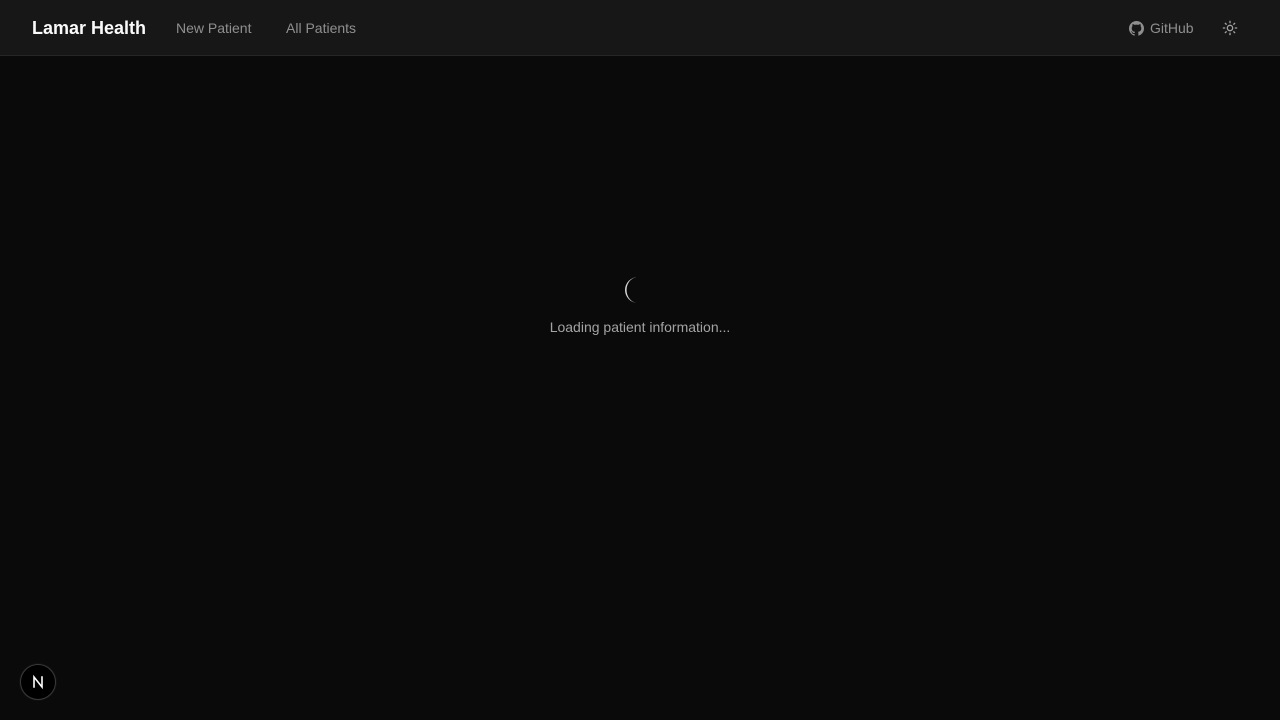 The height and width of the screenshot is (720, 1280). I want to click on spinner-icon, so click(638, 290).